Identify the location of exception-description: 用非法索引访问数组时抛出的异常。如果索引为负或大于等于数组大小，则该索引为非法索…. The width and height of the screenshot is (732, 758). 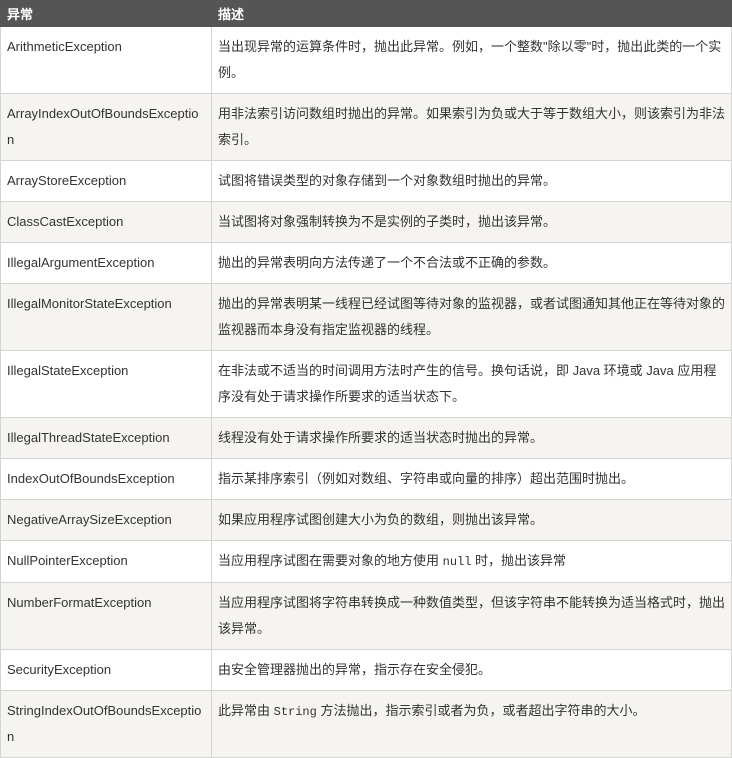
(471, 127).